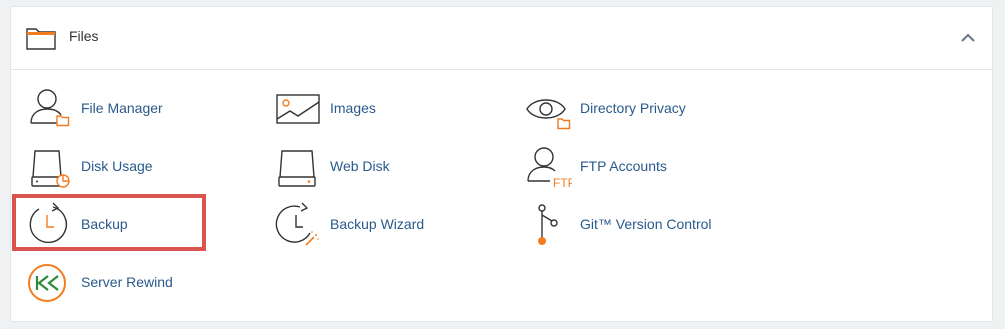 The width and height of the screenshot is (1005, 329). What do you see at coordinates (548, 224) in the screenshot?
I see `git-icon` at bounding box center [548, 224].